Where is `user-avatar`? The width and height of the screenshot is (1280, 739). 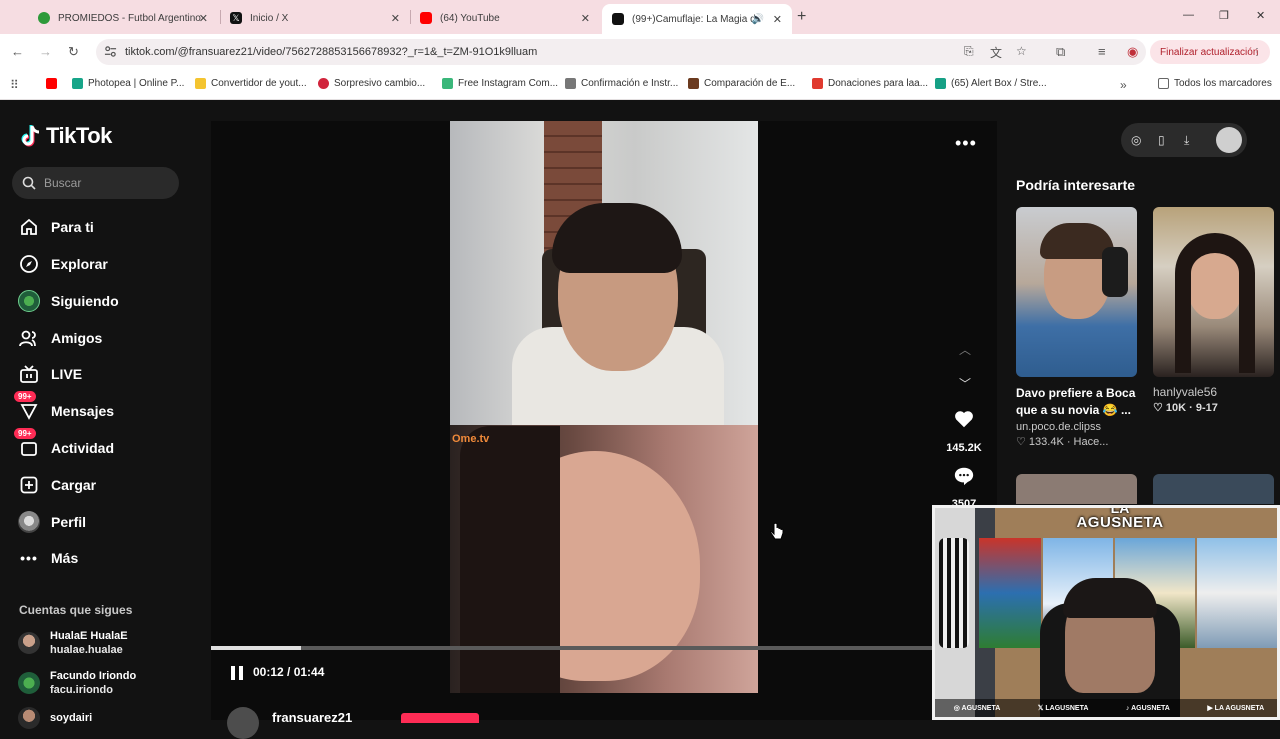 user-avatar is located at coordinates (1229, 140).